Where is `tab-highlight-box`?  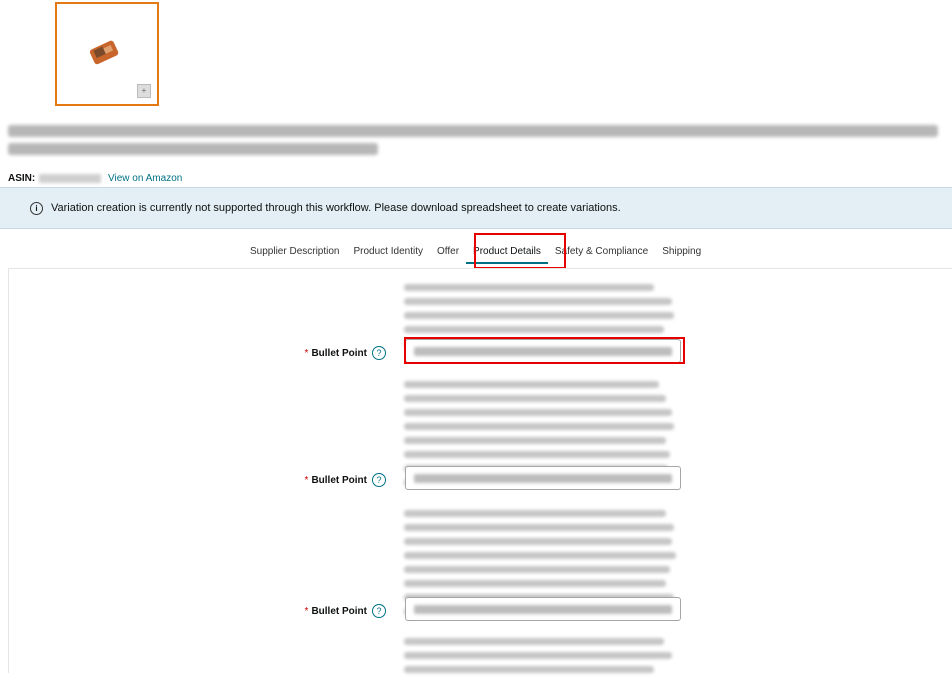 tab-highlight-box is located at coordinates (520, 251).